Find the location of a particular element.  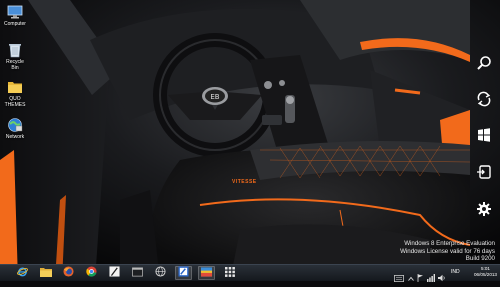

search-icon is located at coordinates (484, 65).